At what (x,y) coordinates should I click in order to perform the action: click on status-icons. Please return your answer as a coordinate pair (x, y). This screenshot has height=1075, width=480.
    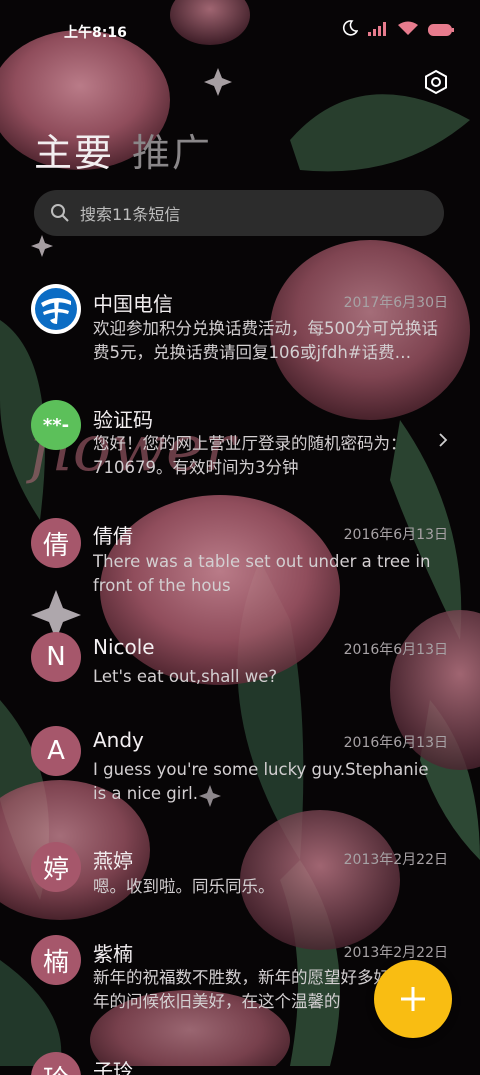
    Looking at the image, I should click on (398, 30).